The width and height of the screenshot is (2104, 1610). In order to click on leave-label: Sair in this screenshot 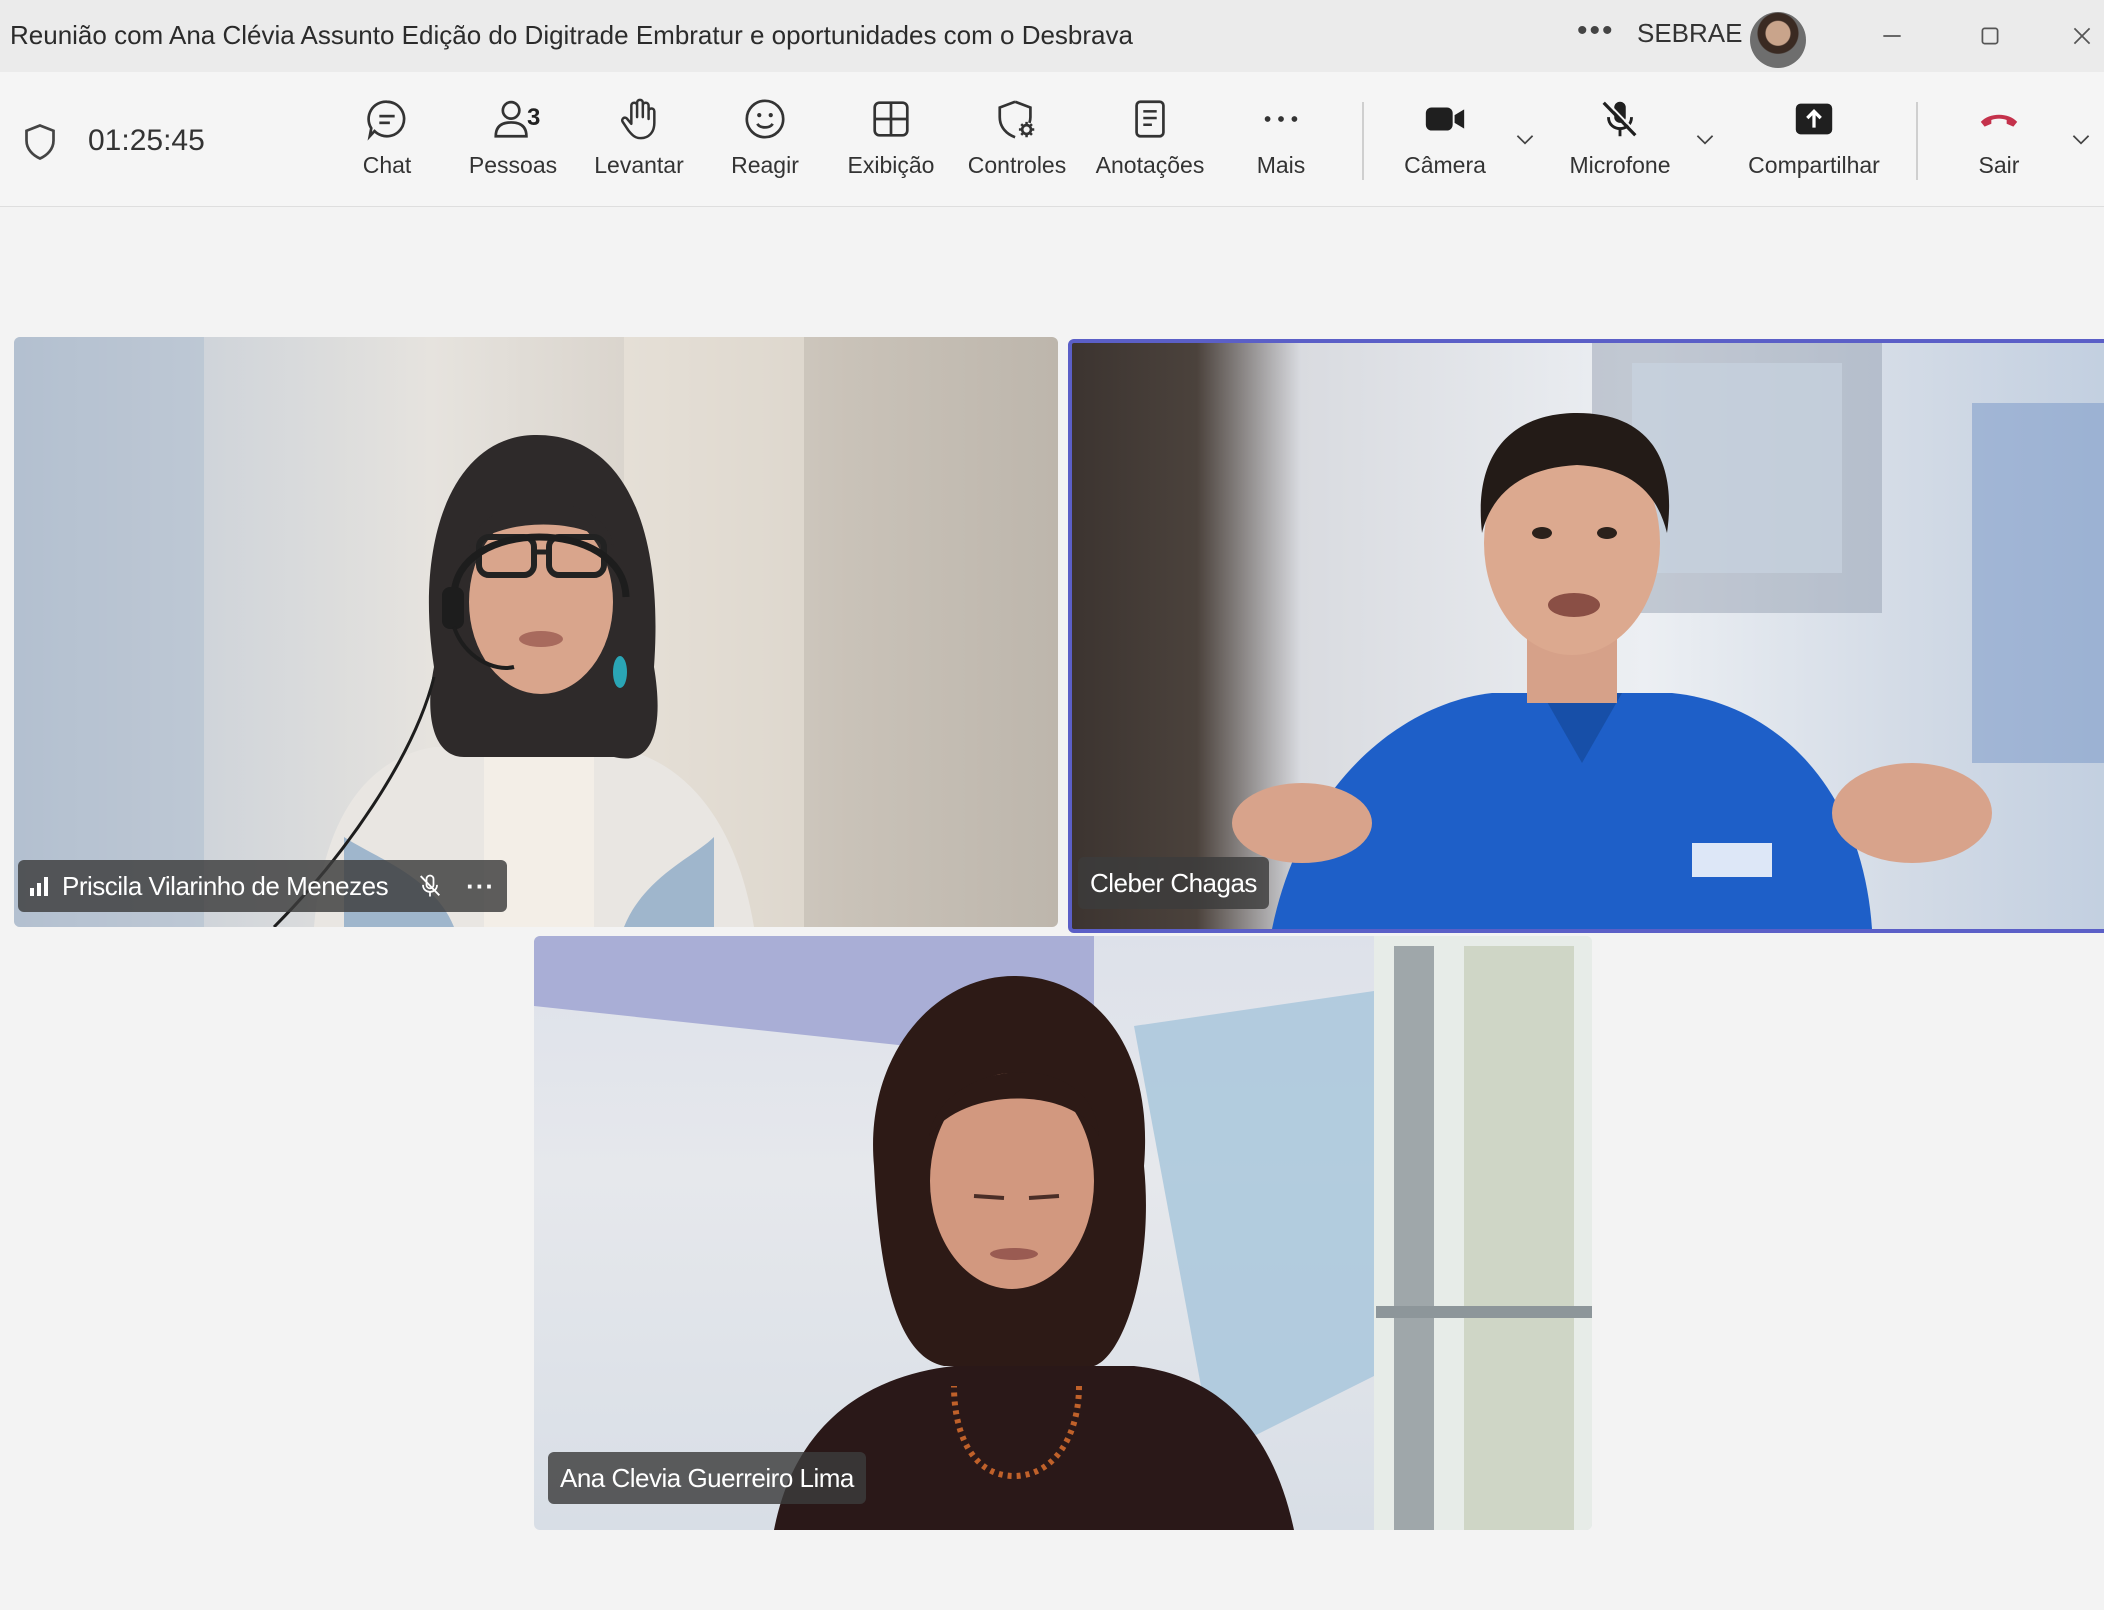, I will do `click(1999, 165)`.